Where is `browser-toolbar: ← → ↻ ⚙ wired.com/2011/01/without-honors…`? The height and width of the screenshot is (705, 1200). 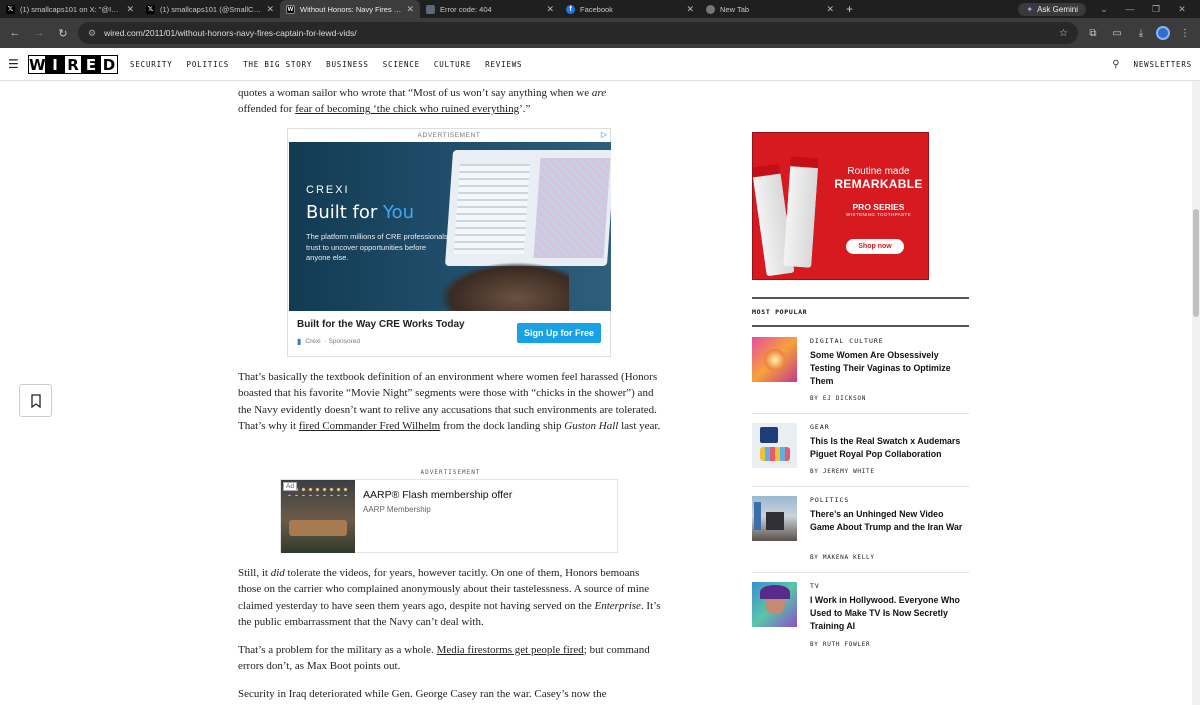 browser-toolbar: ← → ↻ ⚙ wired.com/2011/01/without-honors… is located at coordinates (600, 33).